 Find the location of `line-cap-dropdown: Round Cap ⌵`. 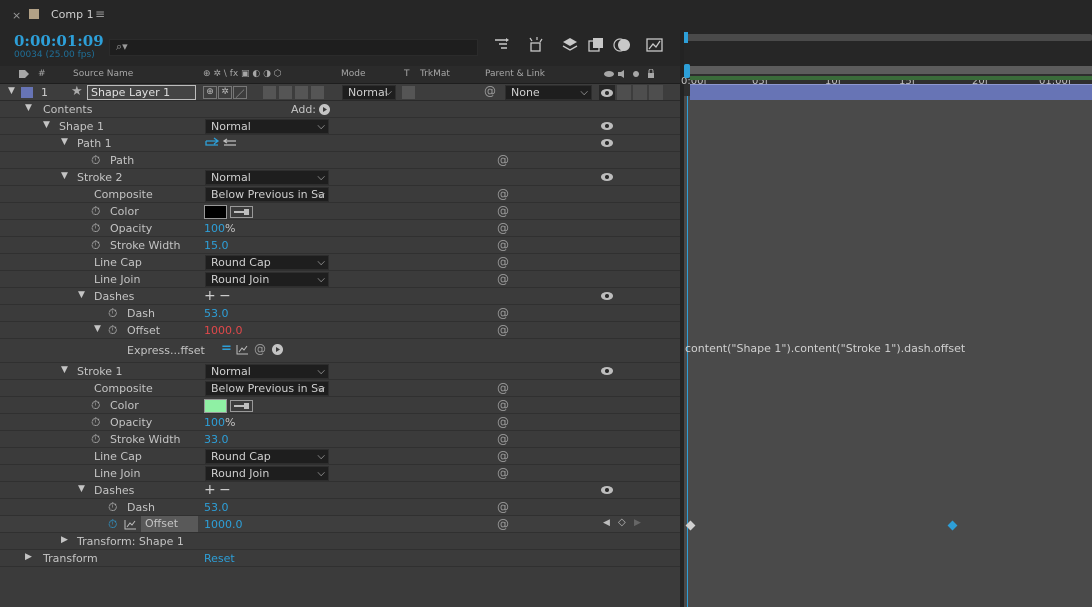

line-cap-dropdown: Round Cap ⌵ is located at coordinates (267, 262).